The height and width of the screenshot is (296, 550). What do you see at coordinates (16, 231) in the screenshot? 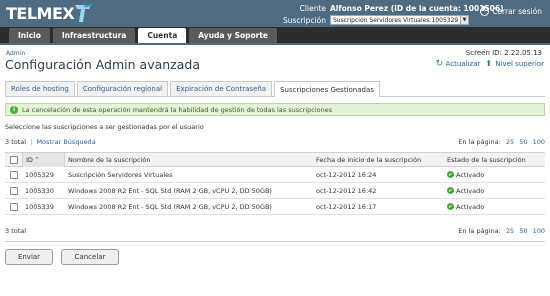
I see `total-count-bottom: 3 total` at bounding box center [16, 231].